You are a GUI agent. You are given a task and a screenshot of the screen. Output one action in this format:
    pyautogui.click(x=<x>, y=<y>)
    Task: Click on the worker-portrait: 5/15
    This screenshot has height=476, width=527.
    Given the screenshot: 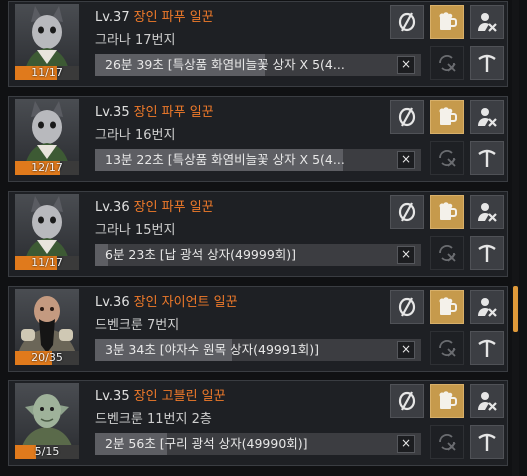 What is the action you would take?
    pyautogui.click(x=47, y=421)
    